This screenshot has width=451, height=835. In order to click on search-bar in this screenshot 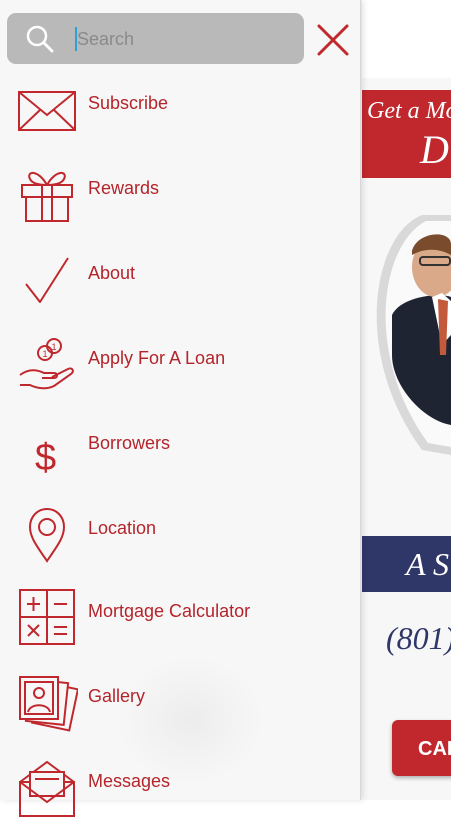, I will do `click(155, 38)`.